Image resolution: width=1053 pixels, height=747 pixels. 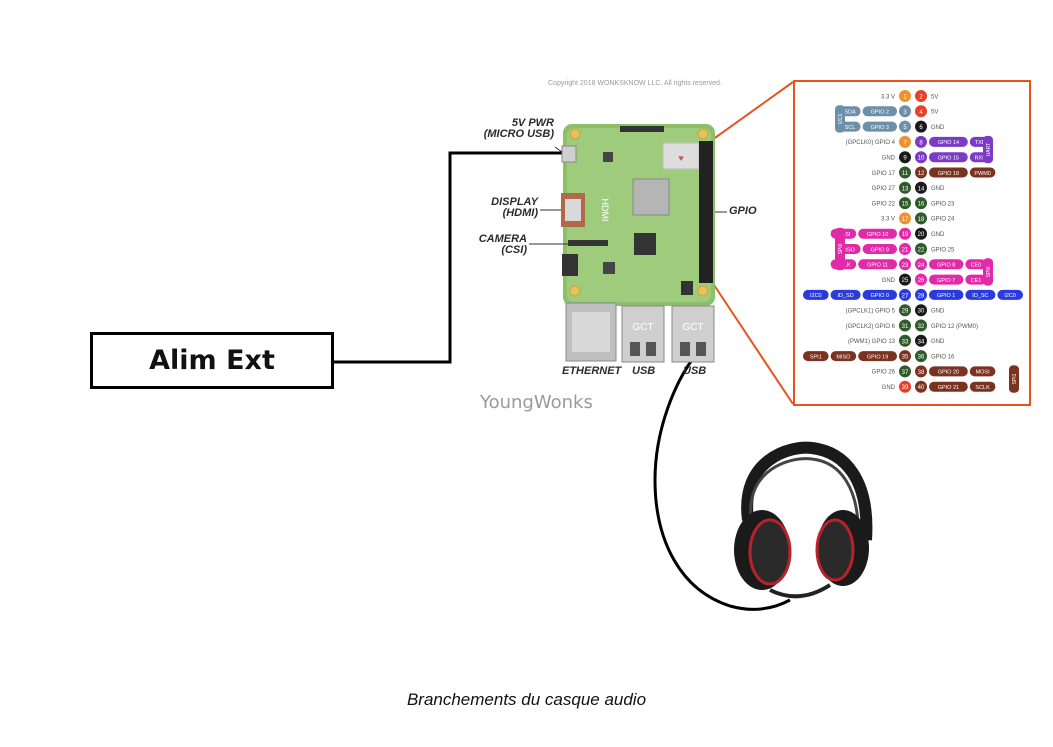 What do you see at coordinates (948, 159) in the screenshot?
I see `pin-tag-label: GPIO 15` at bounding box center [948, 159].